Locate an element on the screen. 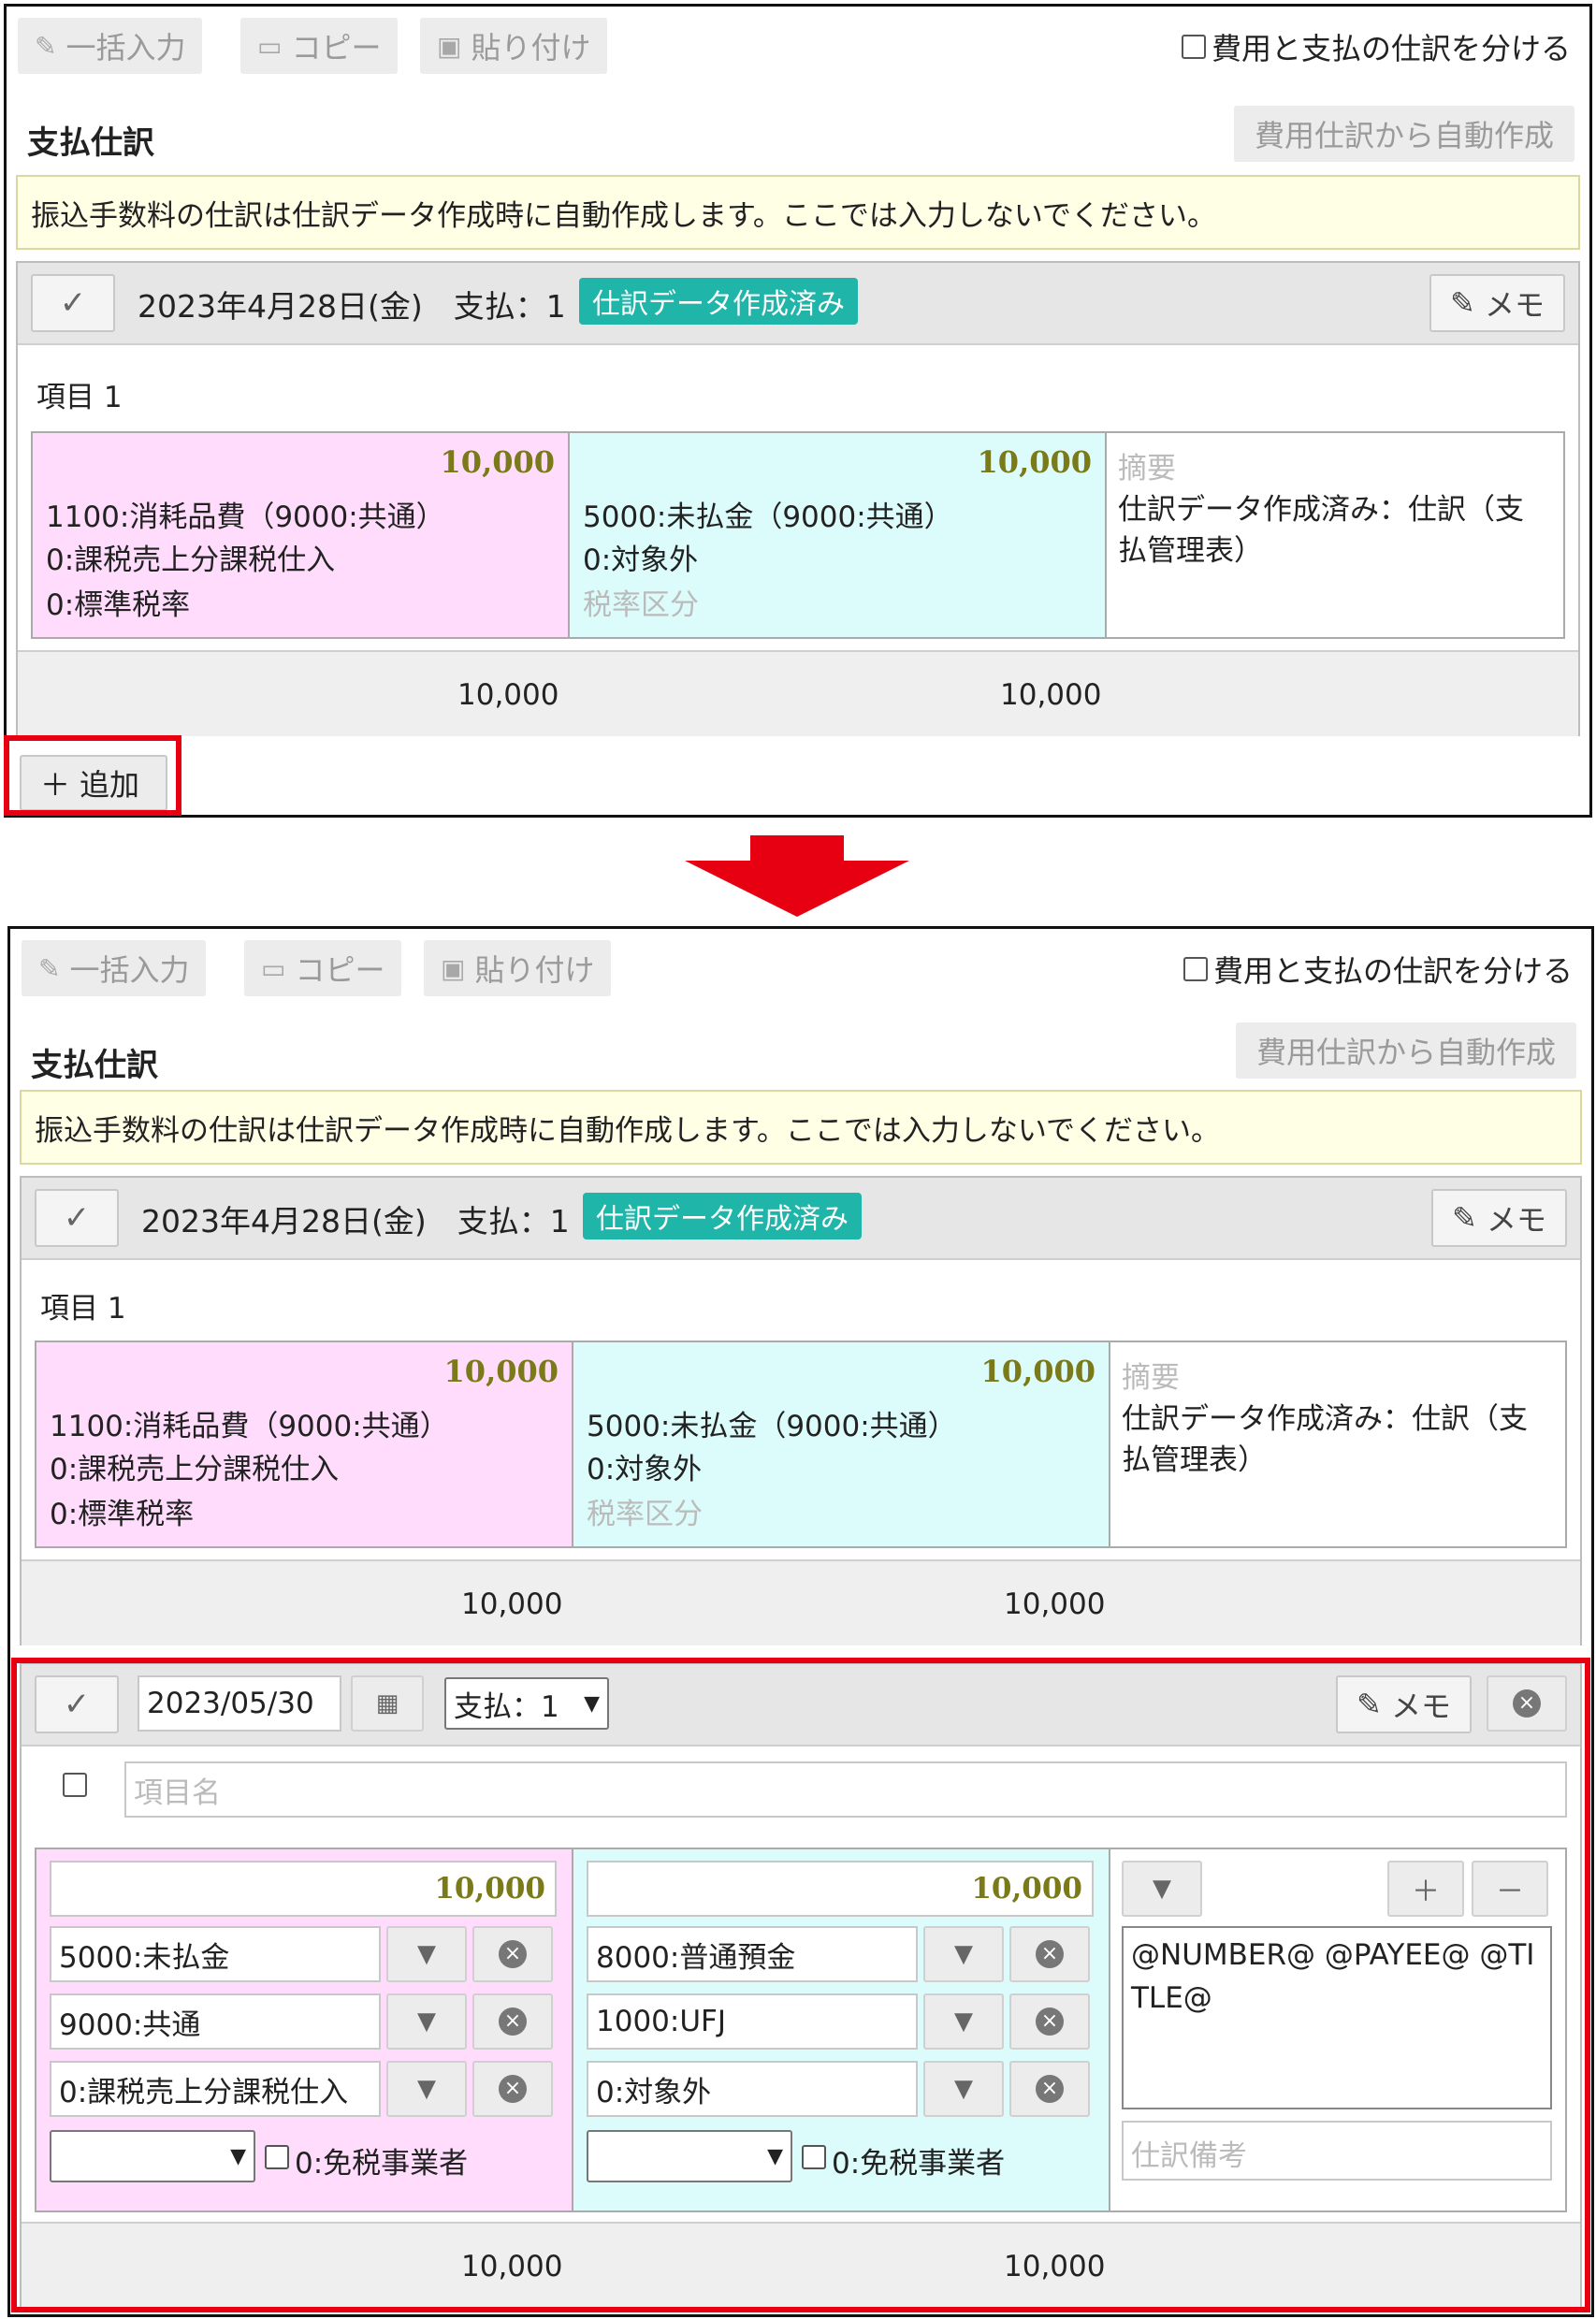 This screenshot has height=2319, width=1596. down-arrow-icon is located at coordinates (797, 889).